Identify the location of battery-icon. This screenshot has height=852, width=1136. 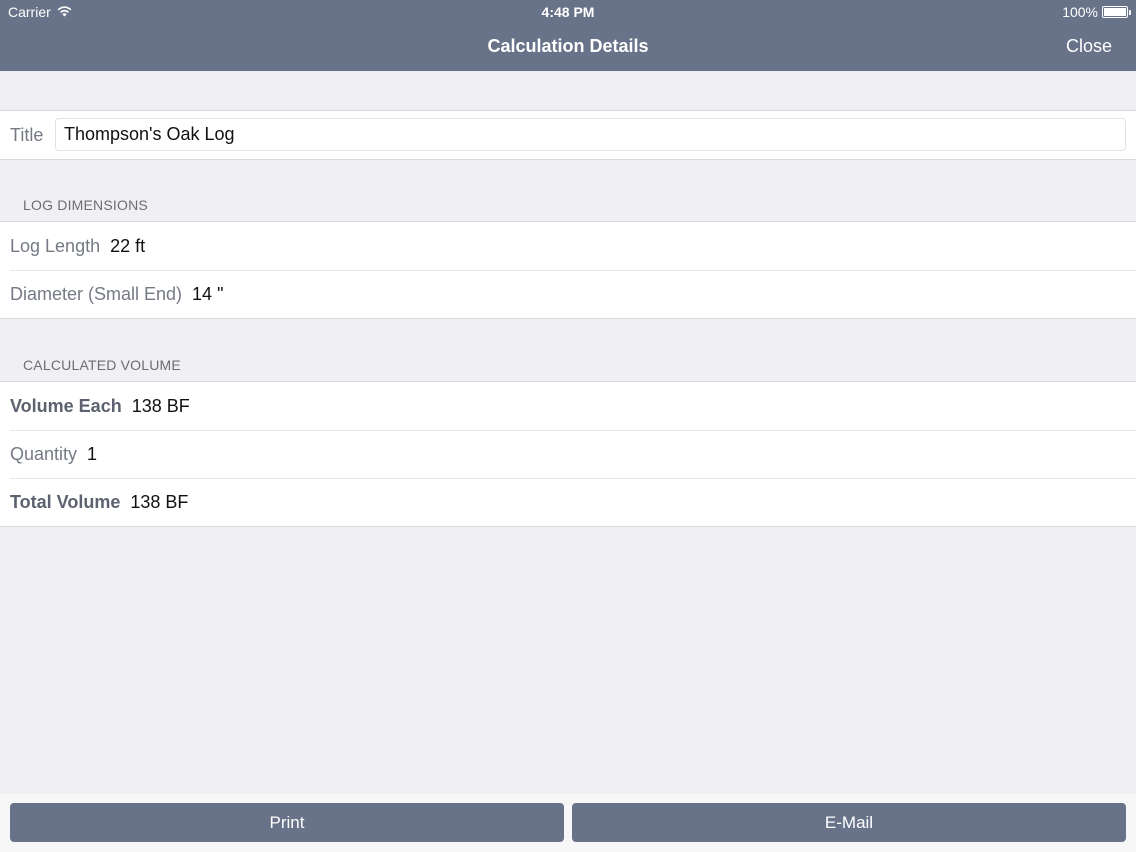
(1116, 12).